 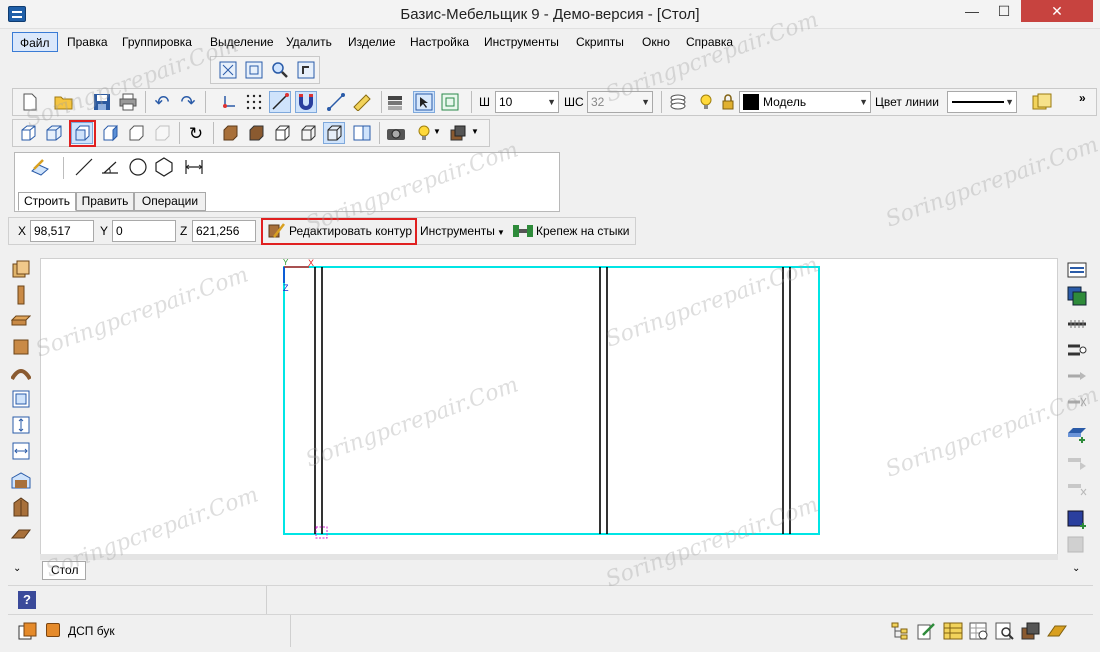 What do you see at coordinates (230, 133) in the screenshot?
I see `render-solid-icon` at bounding box center [230, 133].